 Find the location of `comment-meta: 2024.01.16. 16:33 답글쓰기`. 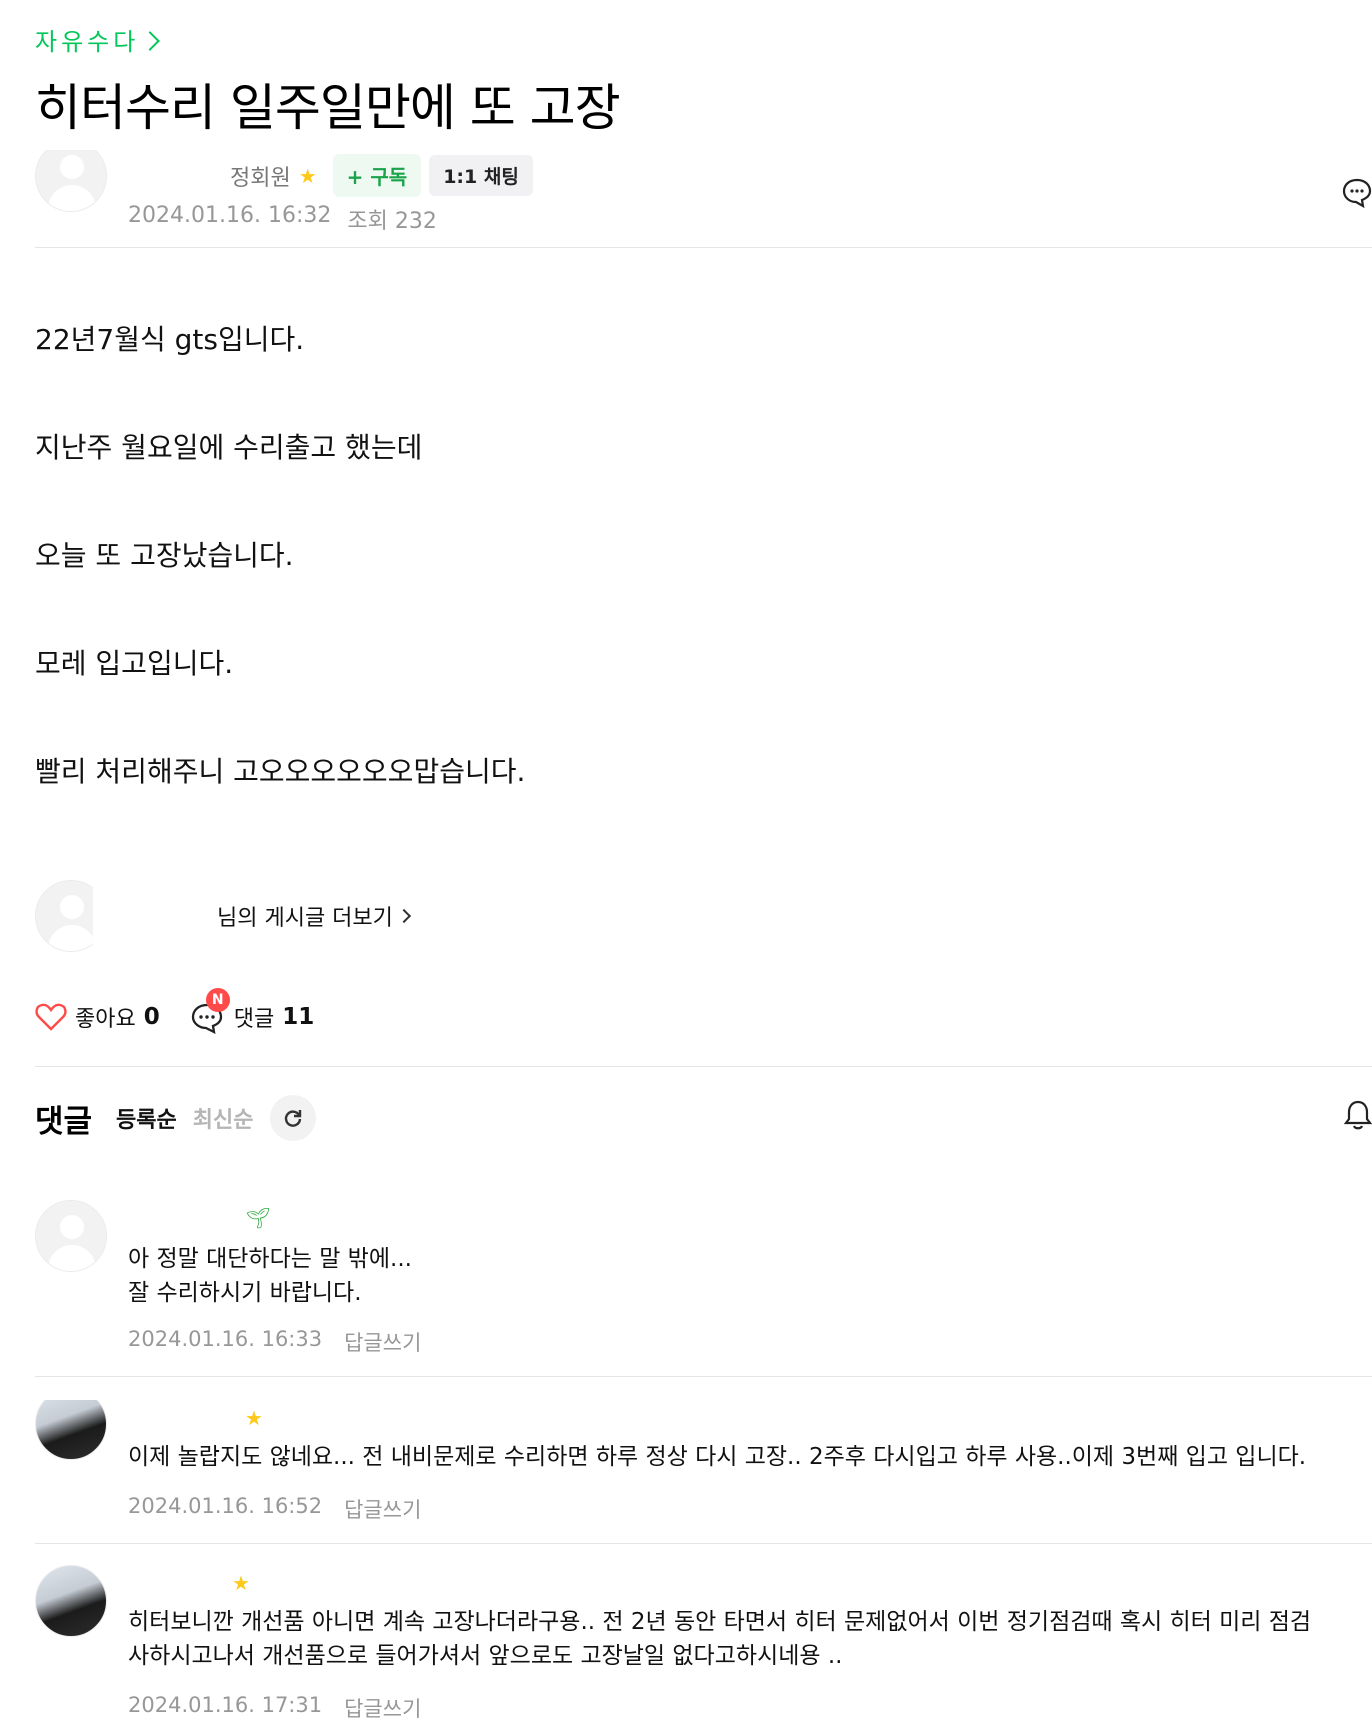

comment-meta: 2024.01.16. 16:33 답글쓰기 is located at coordinates (274, 1342).